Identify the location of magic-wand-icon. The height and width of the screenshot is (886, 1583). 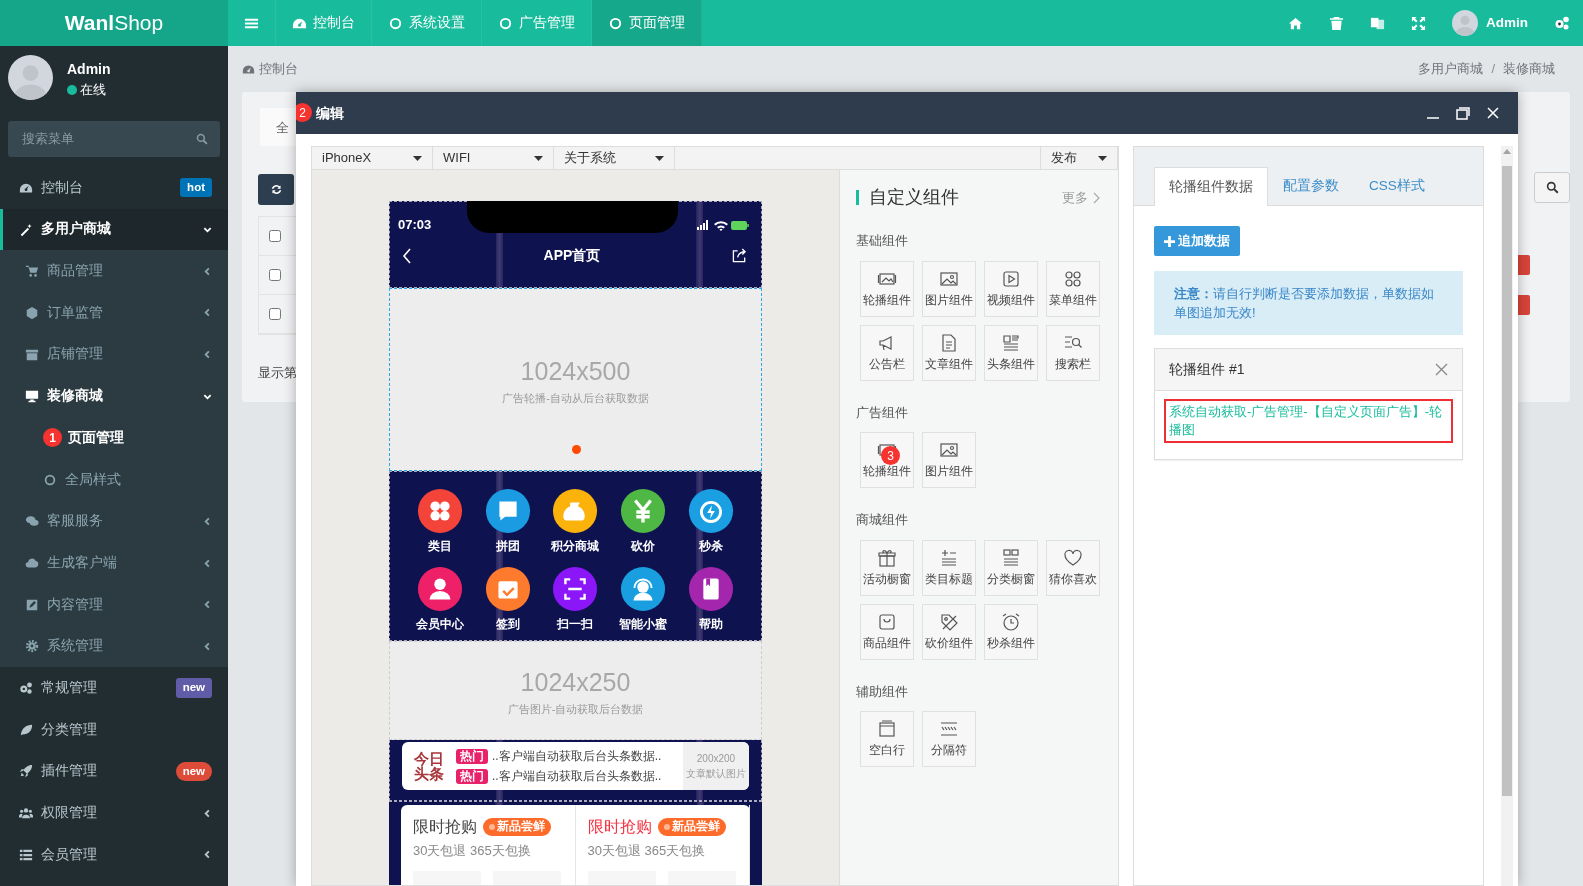
(26, 229).